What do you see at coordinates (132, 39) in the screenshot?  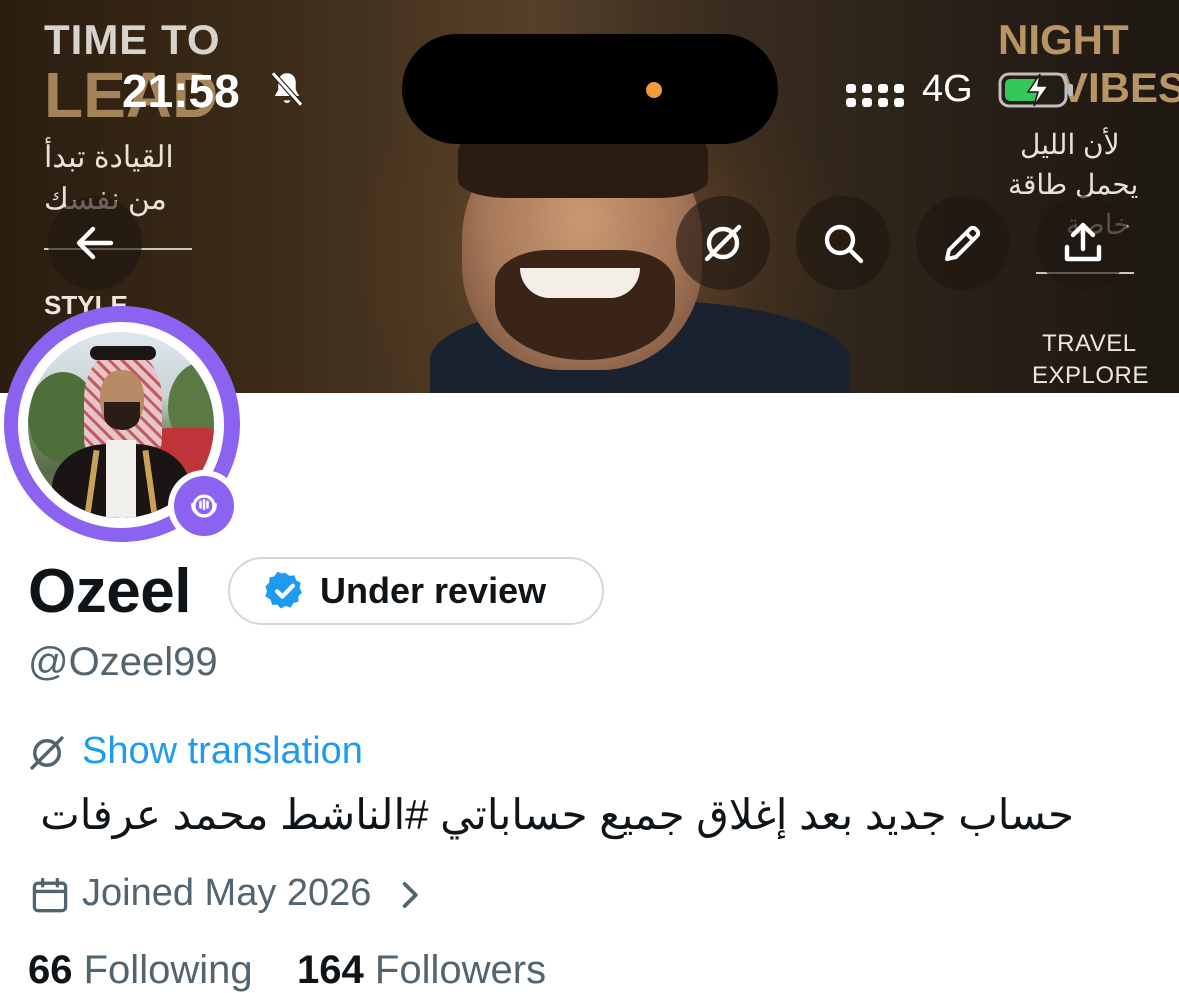 I see `banner-left-title: TIME TO` at bounding box center [132, 39].